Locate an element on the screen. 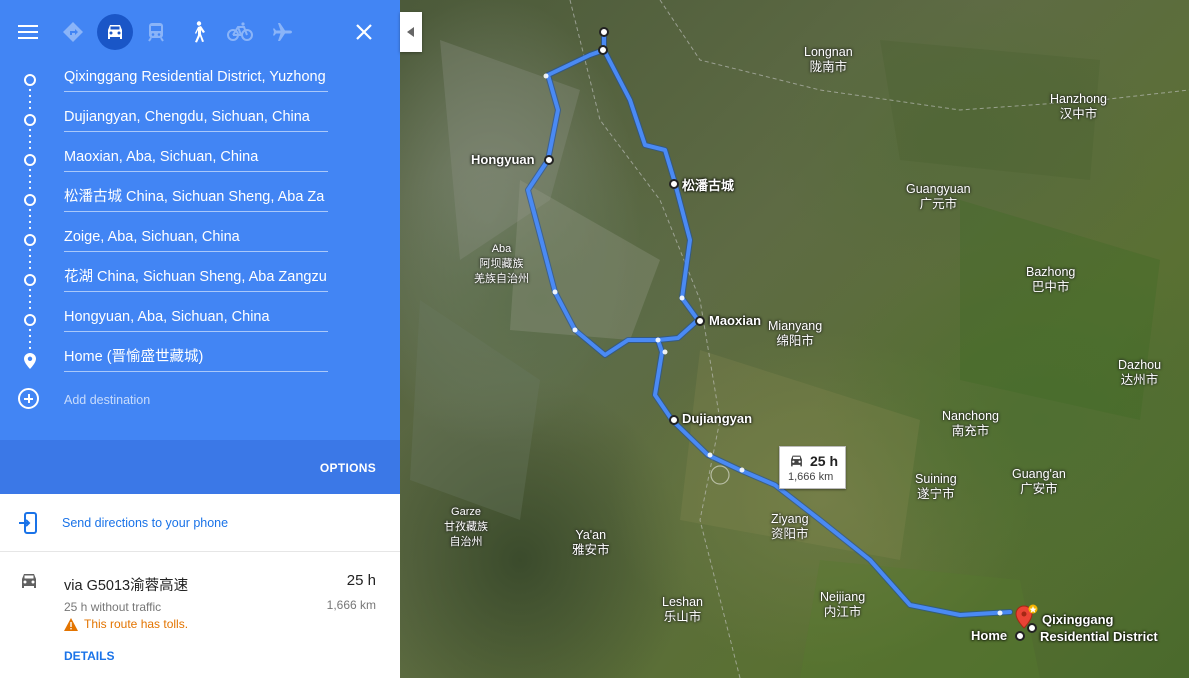 The height and width of the screenshot is (678, 1189). waypoint-row: Zoige, Aba, Sichuan, China is located at coordinates (200, 240).